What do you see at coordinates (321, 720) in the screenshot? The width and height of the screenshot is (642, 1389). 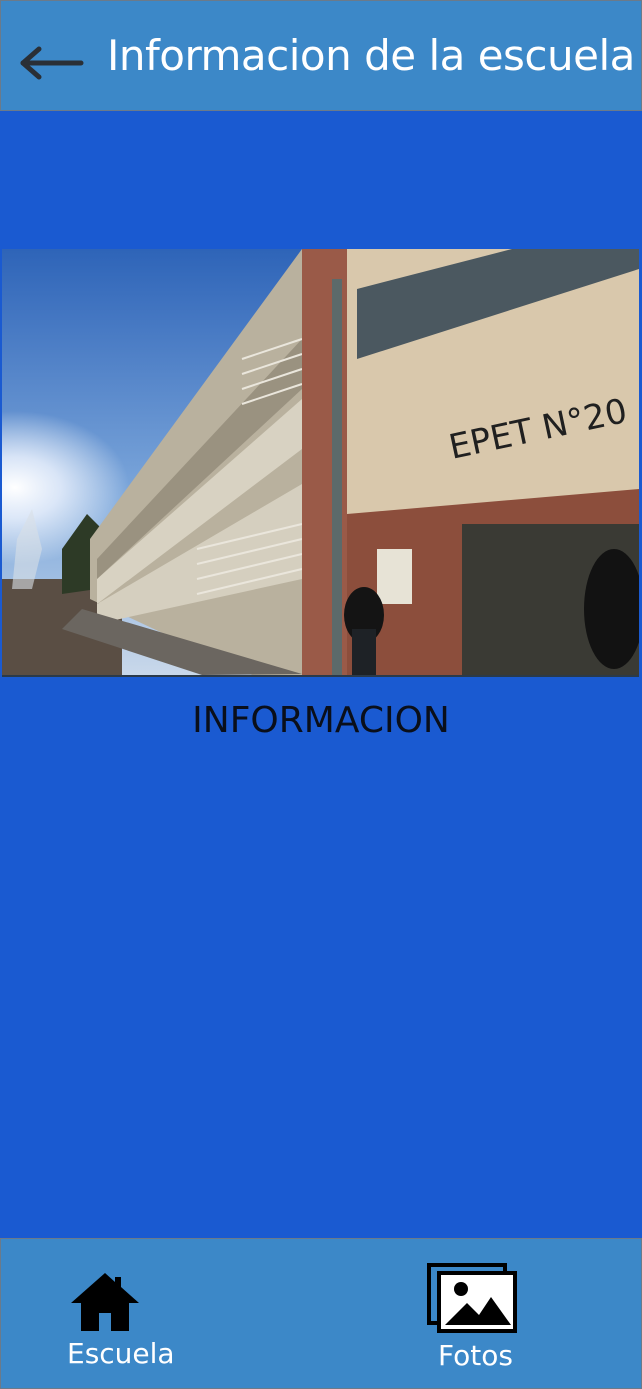 I see `info-heading: INFORMACION` at bounding box center [321, 720].